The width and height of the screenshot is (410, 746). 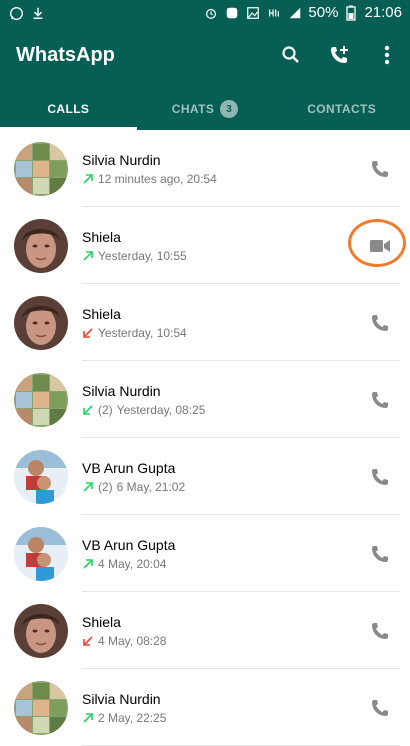 I want to click on tab-contacts: CONTACTS, so click(x=341, y=109).